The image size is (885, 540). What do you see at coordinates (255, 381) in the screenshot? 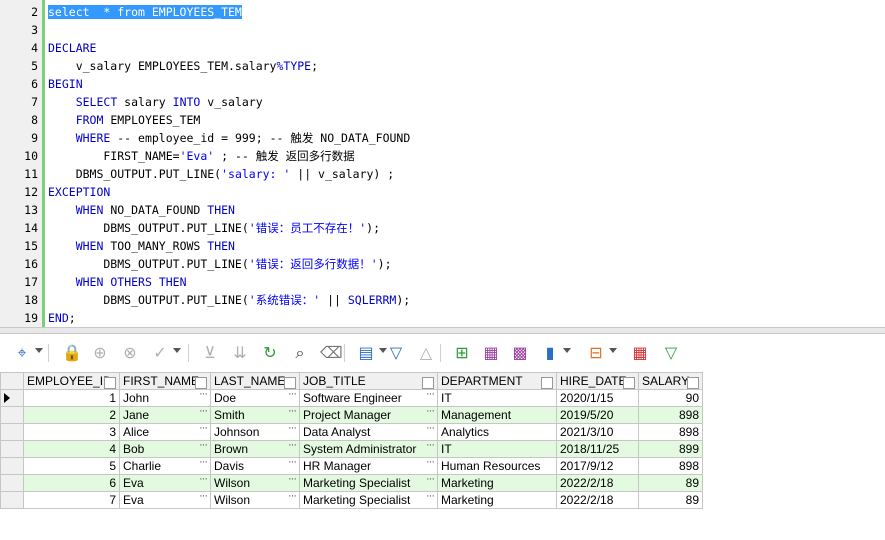
I see `column-header: LAST_NAME` at bounding box center [255, 381].